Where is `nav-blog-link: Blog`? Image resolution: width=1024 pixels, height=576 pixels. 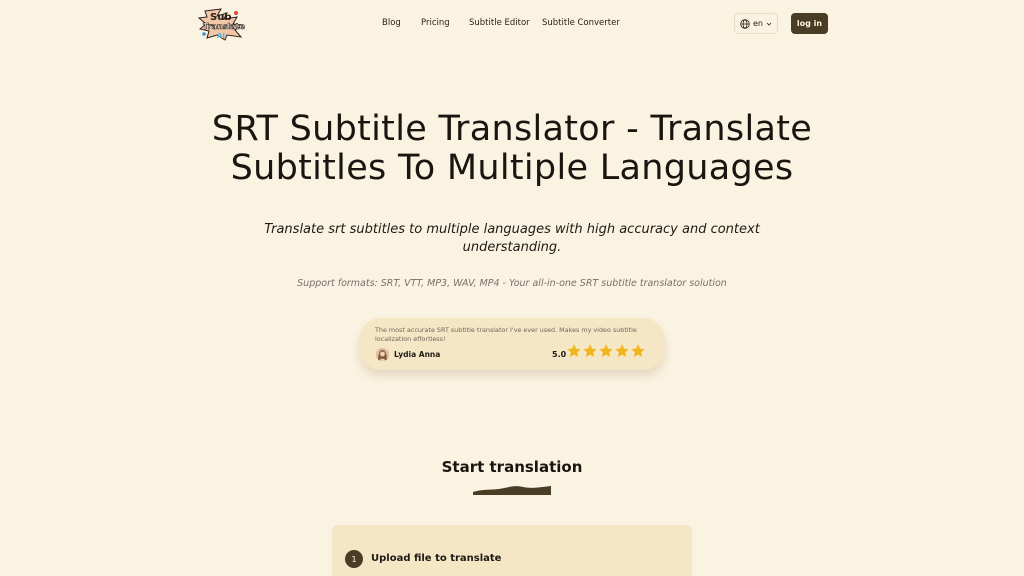 nav-blog-link: Blog is located at coordinates (391, 23).